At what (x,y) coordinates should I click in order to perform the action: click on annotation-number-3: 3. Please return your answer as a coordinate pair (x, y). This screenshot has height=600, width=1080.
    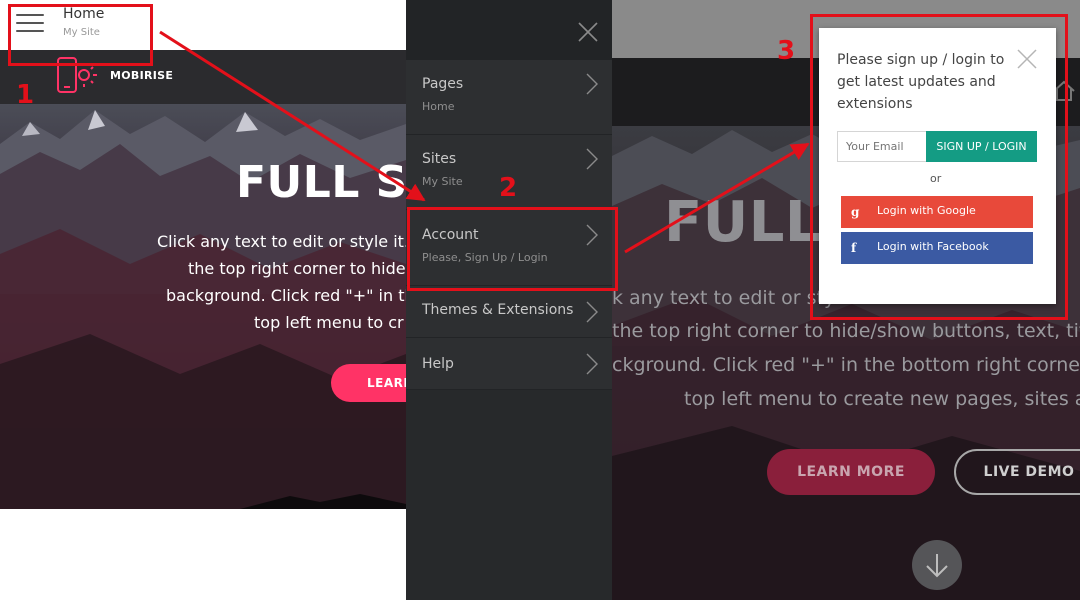
    Looking at the image, I should click on (786, 51).